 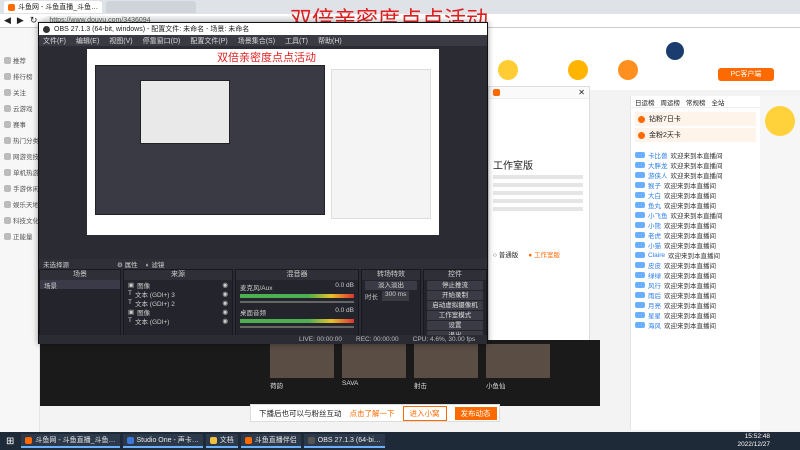 I want to click on chat-user: 雨后, so click(x=654, y=295).